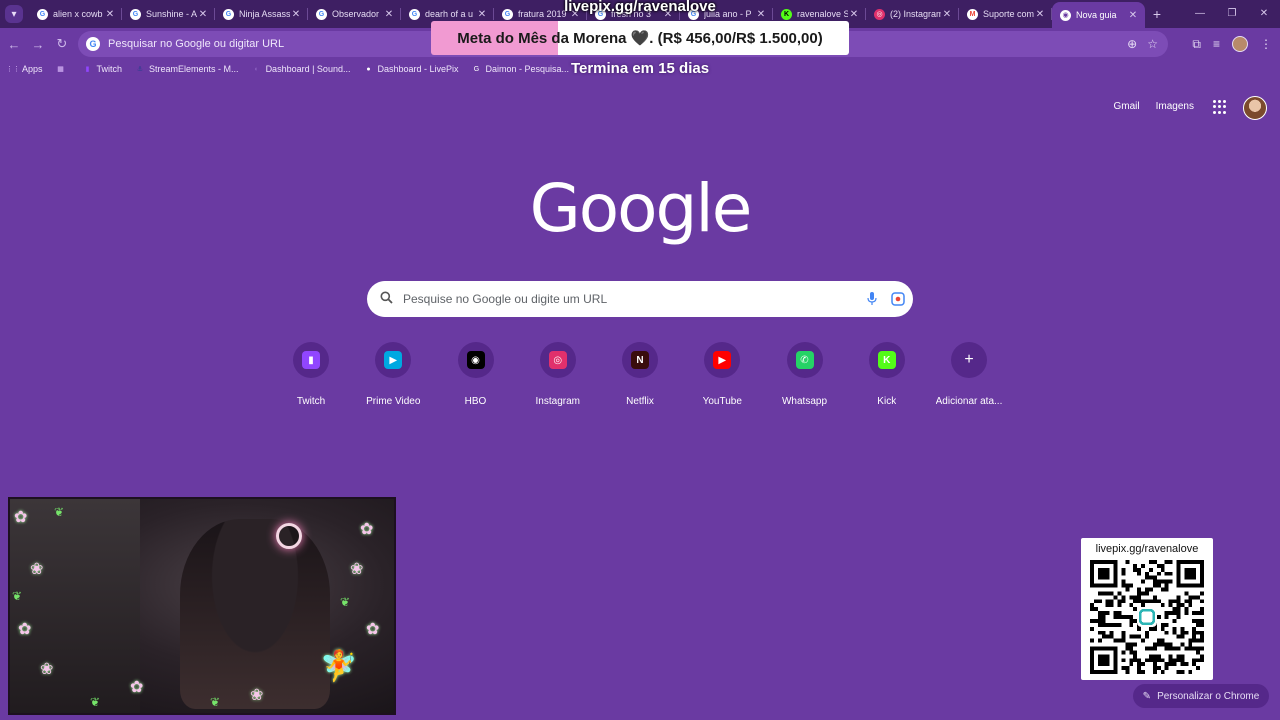  I want to click on back-icon: ←, so click(14, 44).